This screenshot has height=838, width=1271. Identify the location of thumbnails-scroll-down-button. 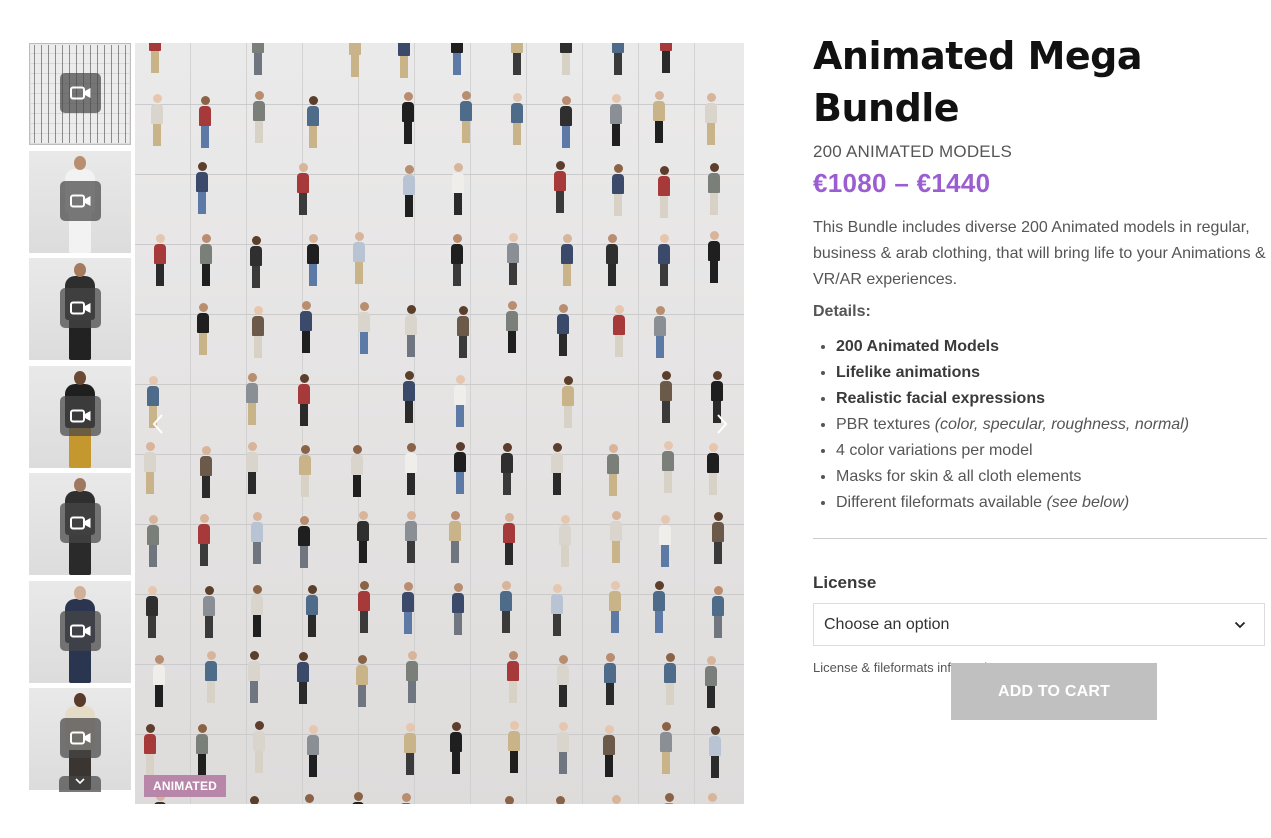
(80, 784).